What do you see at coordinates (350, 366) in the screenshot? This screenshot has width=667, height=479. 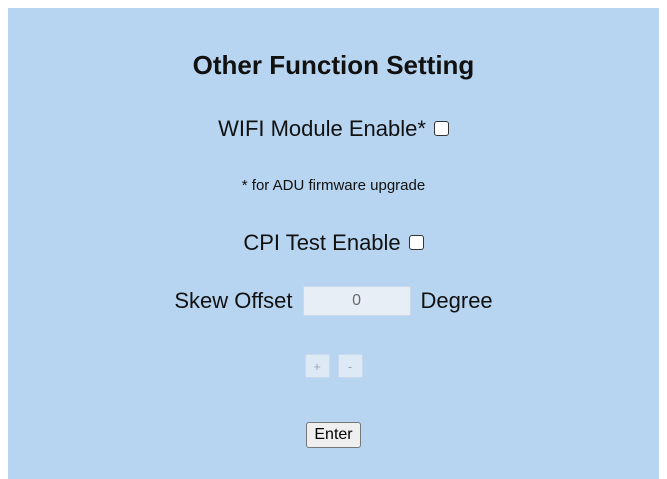 I see `decrement-button: -` at bounding box center [350, 366].